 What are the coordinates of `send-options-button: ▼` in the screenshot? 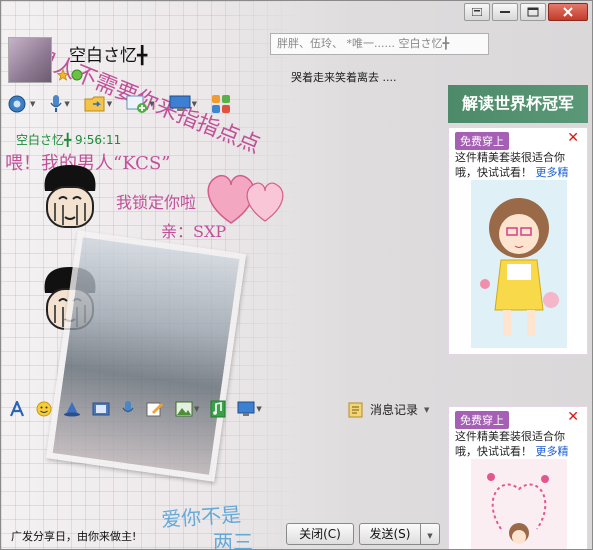 It's located at (430, 534).